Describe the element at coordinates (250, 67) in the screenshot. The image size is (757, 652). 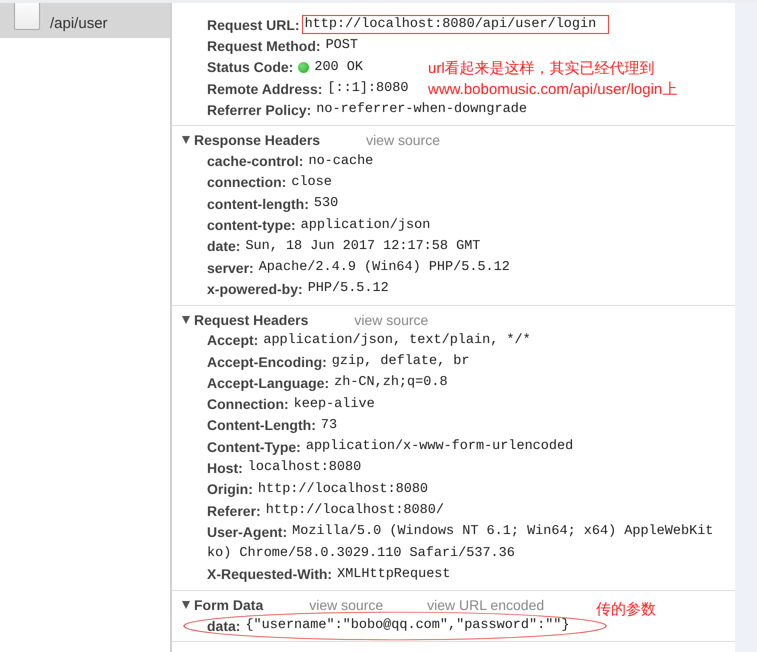
I see `header-name: Status Code:` at that location.